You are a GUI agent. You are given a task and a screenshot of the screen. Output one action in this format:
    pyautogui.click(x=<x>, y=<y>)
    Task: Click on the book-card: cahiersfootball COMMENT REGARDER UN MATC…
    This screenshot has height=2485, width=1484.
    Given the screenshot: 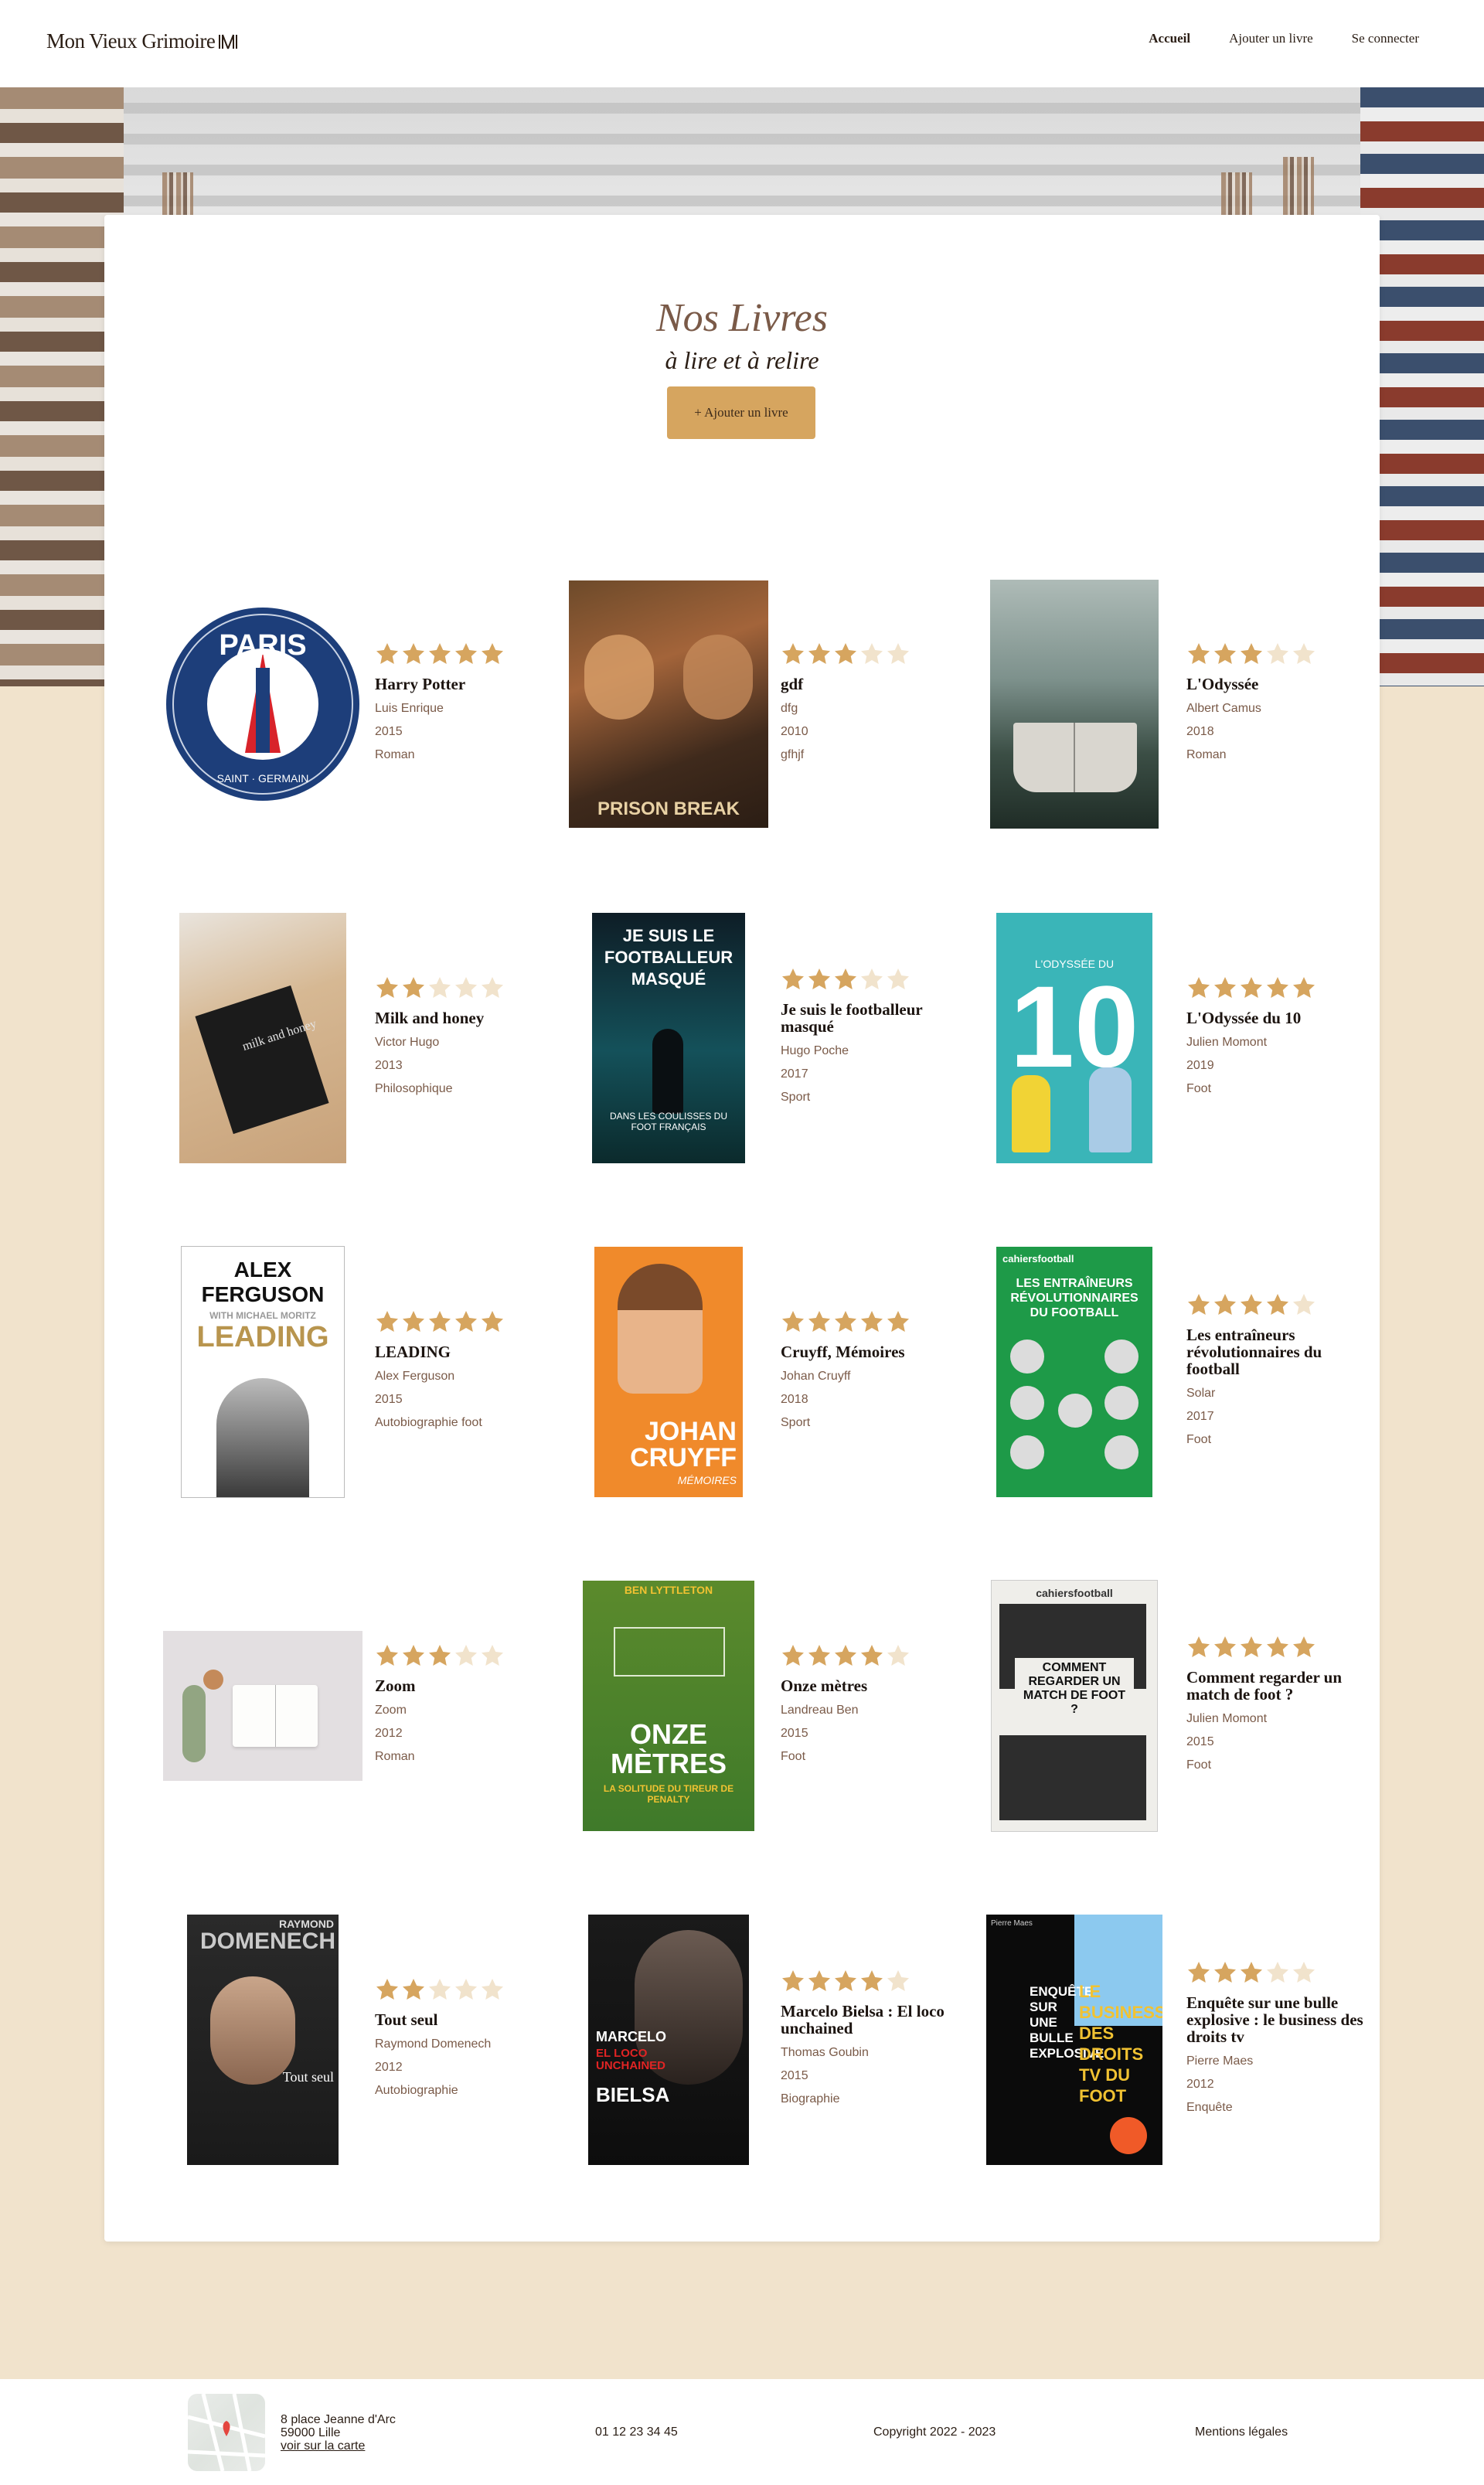 What is the action you would take?
    pyautogui.click(x=1171, y=1705)
    